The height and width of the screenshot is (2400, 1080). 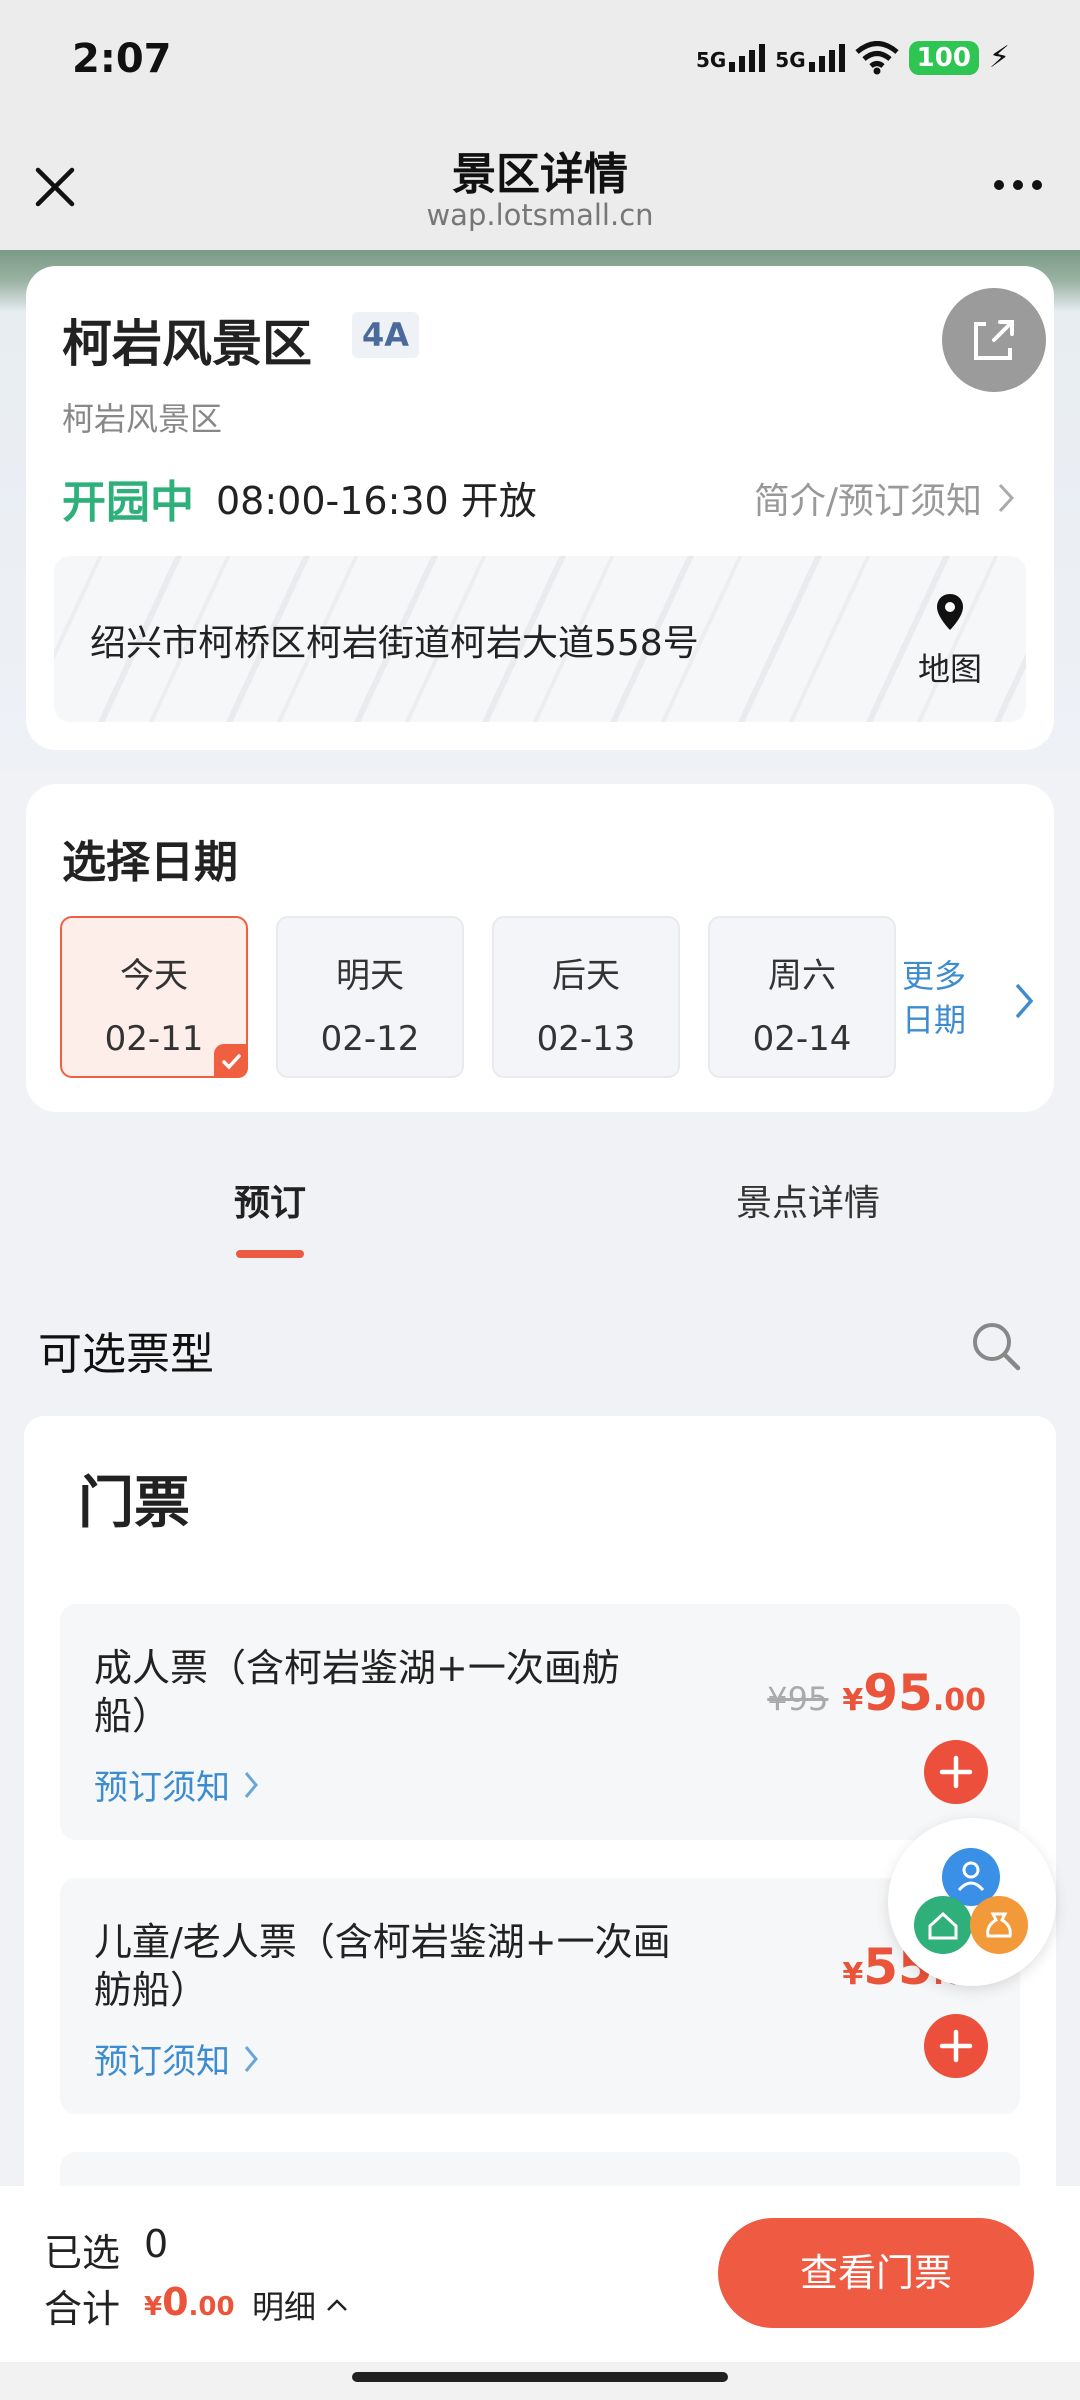 What do you see at coordinates (540, 215) in the screenshot?
I see `page-url: wap.lotsmall.cn` at bounding box center [540, 215].